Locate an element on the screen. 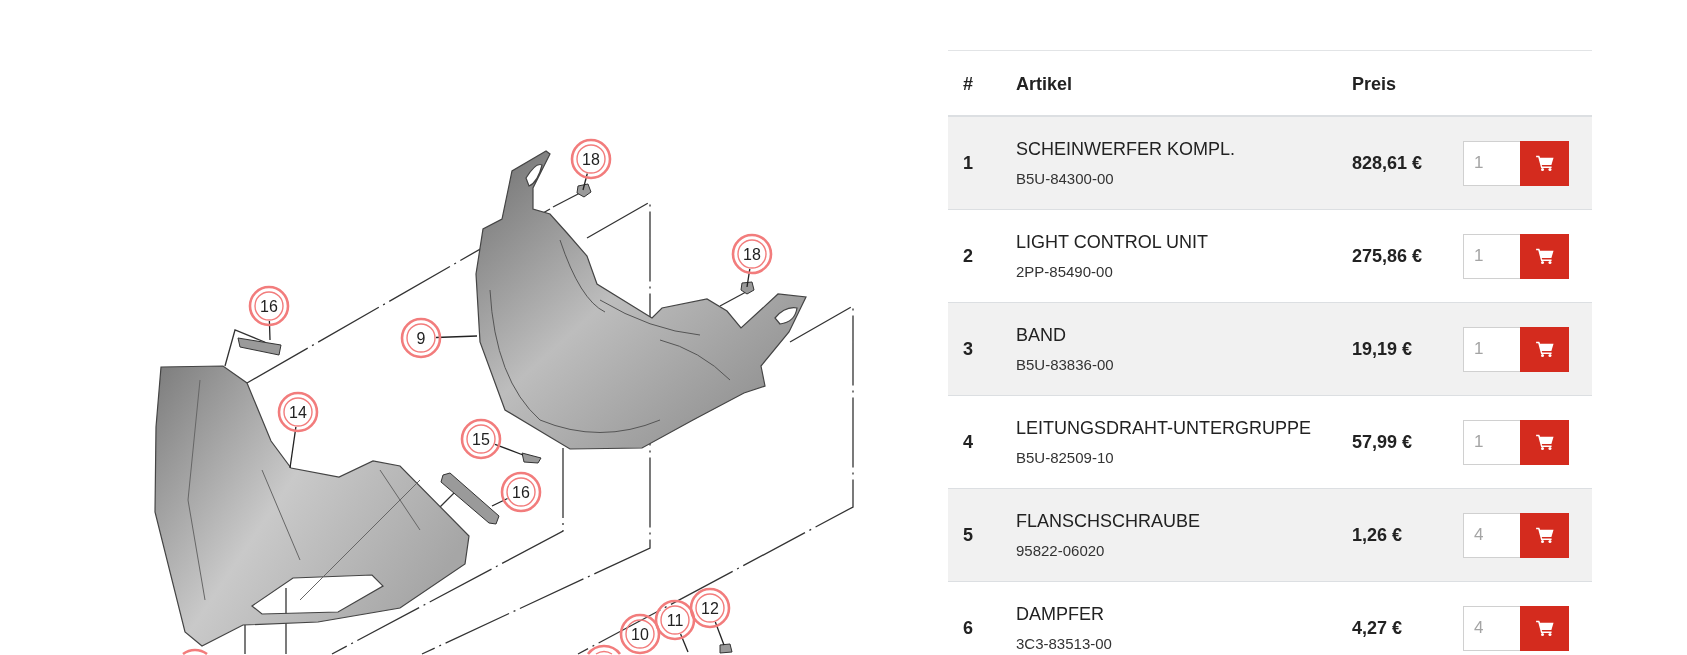 This screenshot has height=655, width=1687. part-number: B5U-83836-00 is located at coordinates (1065, 365).